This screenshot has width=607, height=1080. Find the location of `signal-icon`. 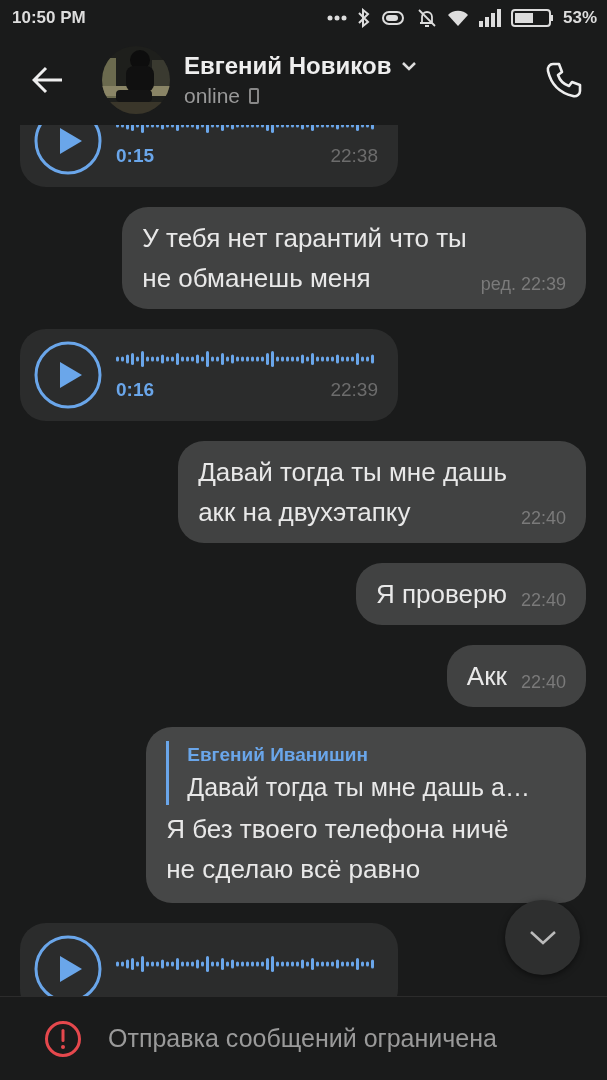

signal-icon is located at coordinates (489, 17).